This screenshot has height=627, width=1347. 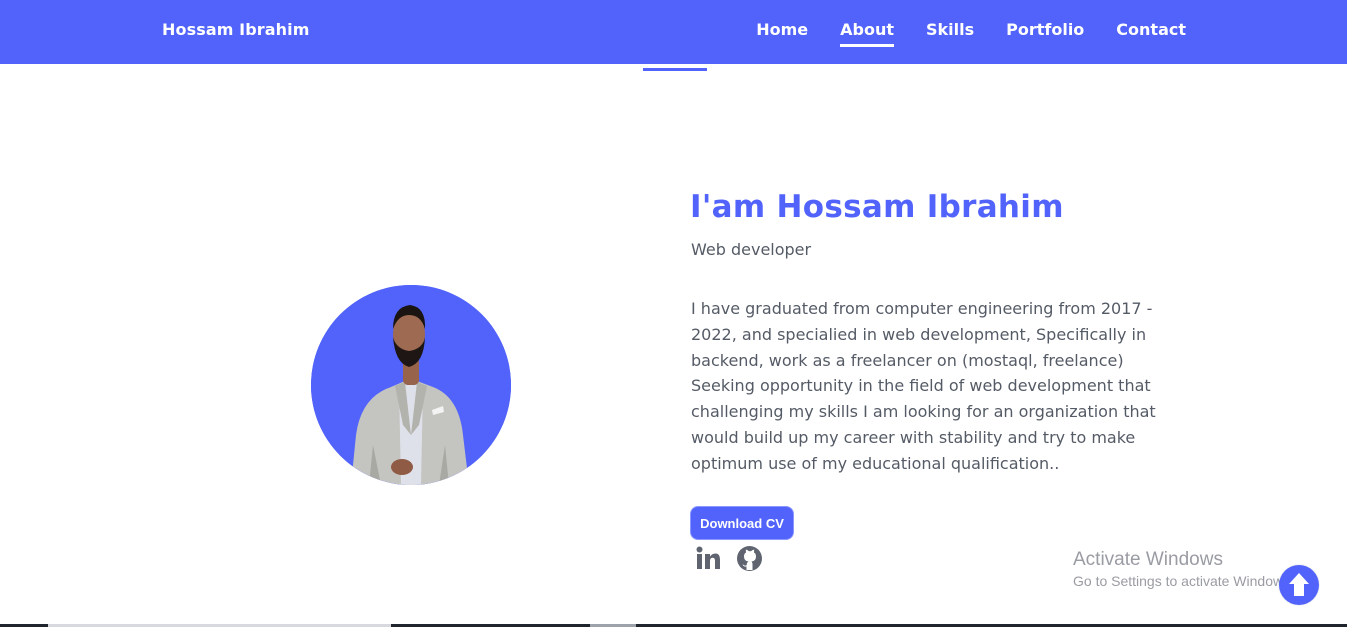 I want to click on profile-photo, so click(x=411, y=385).